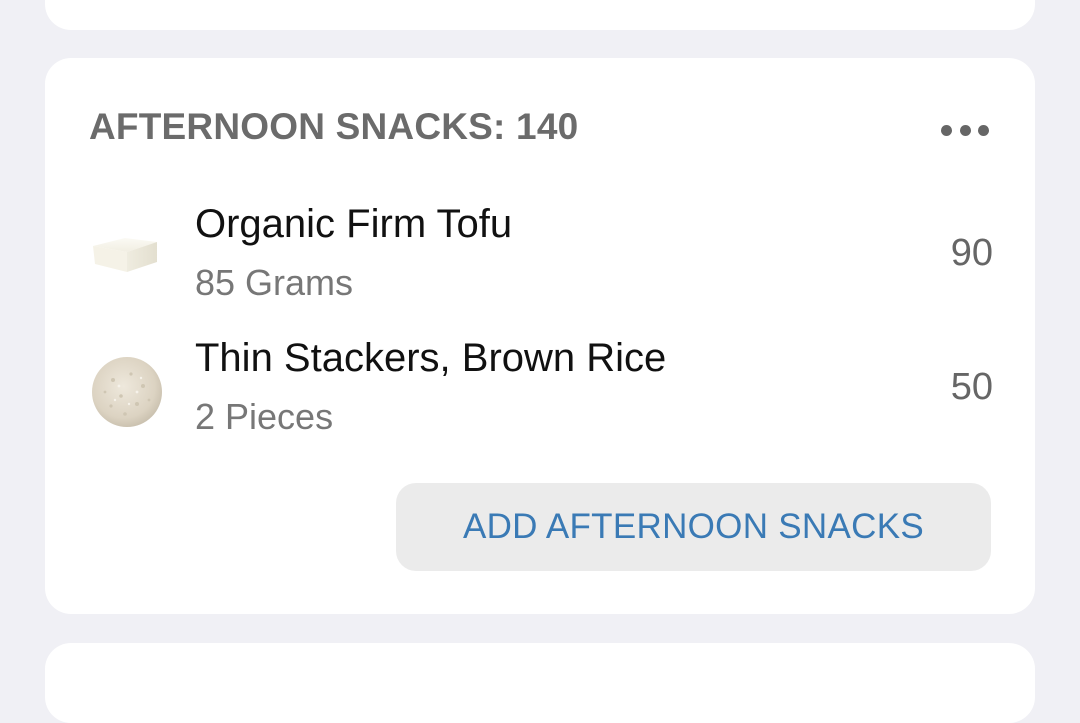 Image resolution: width=1080 pixels, height=723 pixels. What do you see at coordinates (693, 527) in the screenshot?
I see `add-afternoon-snacks-button: ADD AFTERNOON SNACKS` at bounding box center [693, 527].